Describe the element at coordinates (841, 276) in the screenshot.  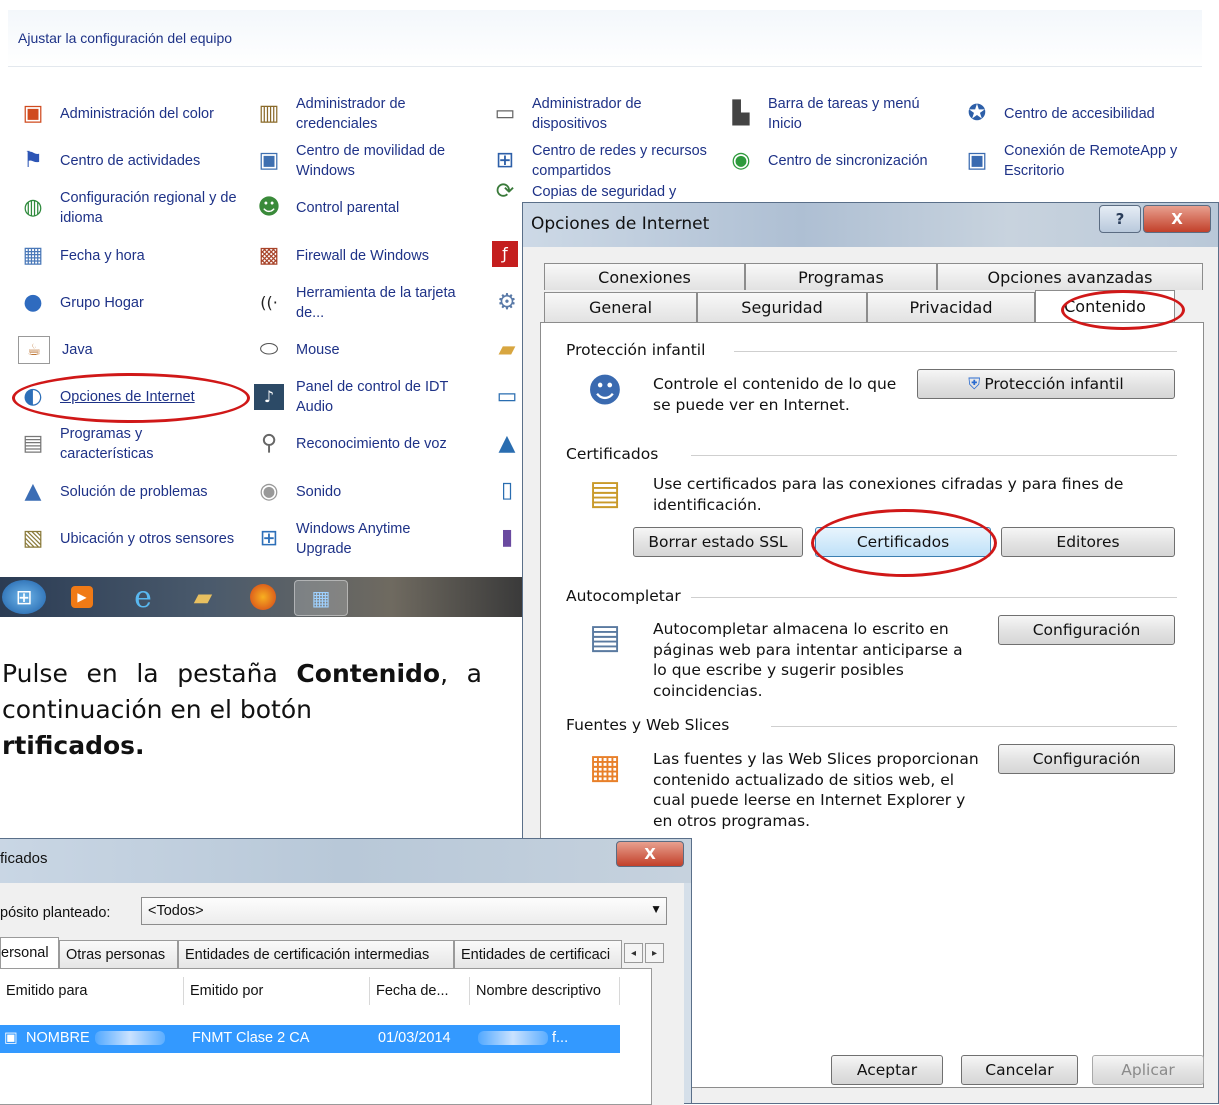
I see `tab-programas: Programas` at that location.